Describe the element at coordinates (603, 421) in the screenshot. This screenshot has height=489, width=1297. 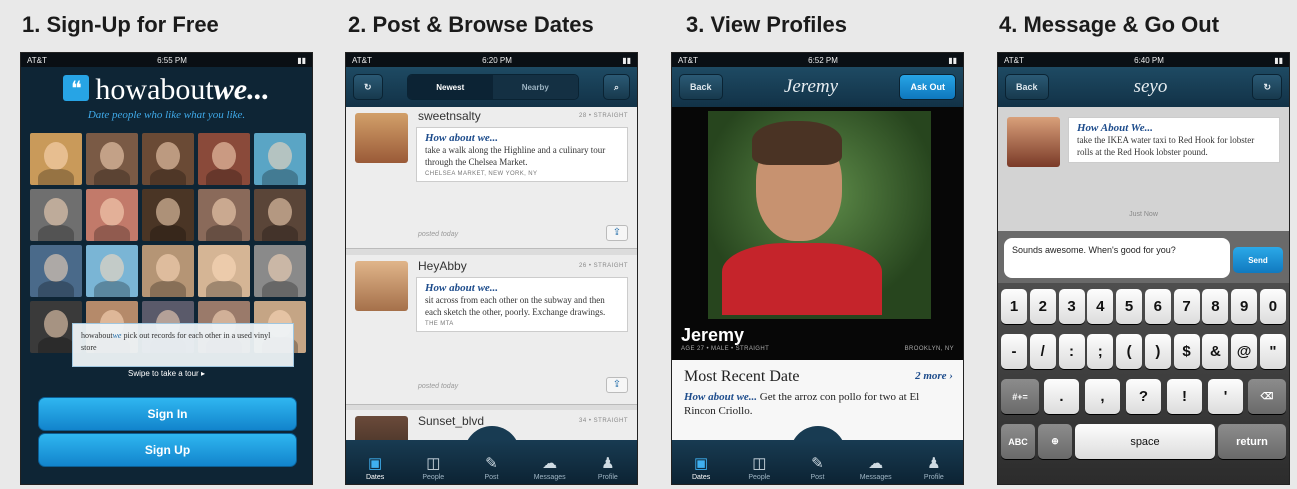
I see `user-meta: 34 • STRAIGHT` at that location.